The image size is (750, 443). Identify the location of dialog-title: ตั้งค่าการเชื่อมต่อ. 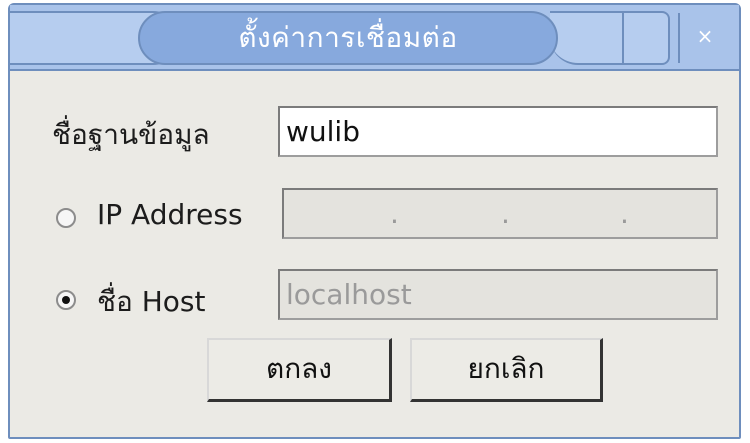
(348, 37).